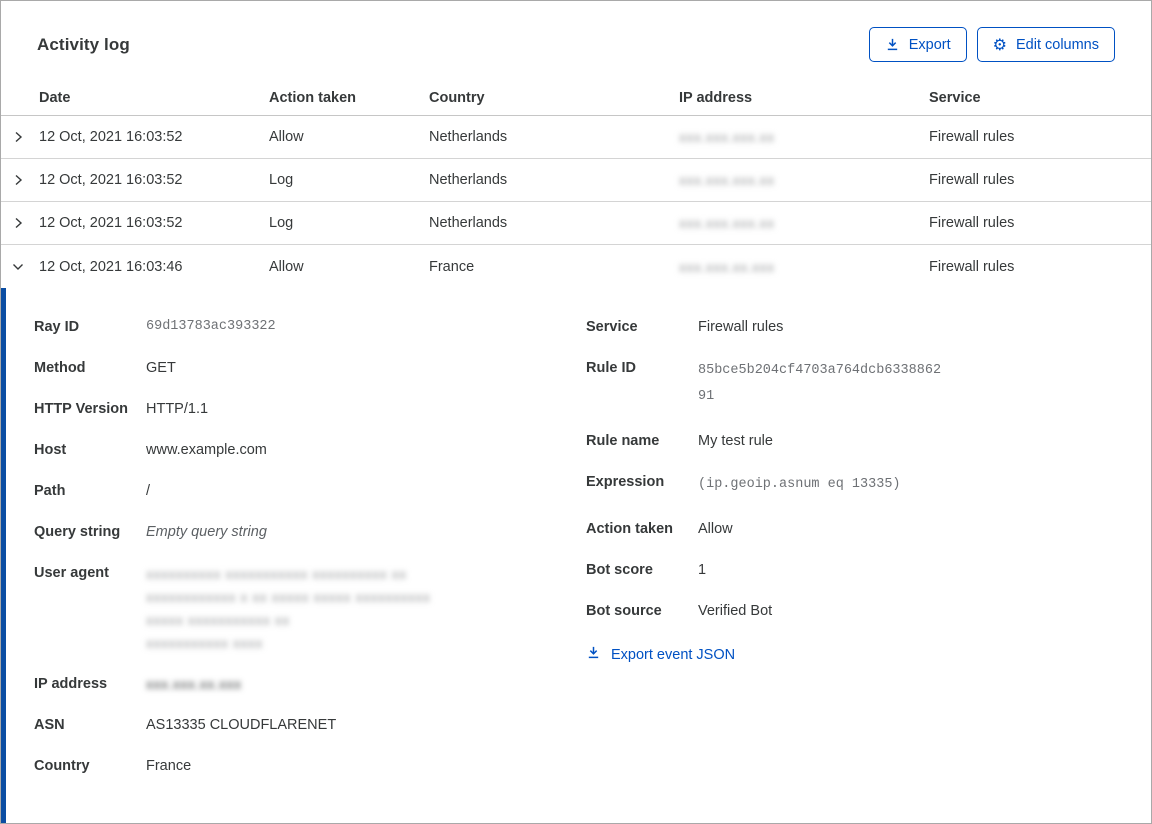  Describe the element at coordinates (820, 383) in the screenshot. I see `field-value: 85bce5b204cf4703a764dcb633886291` at that location.